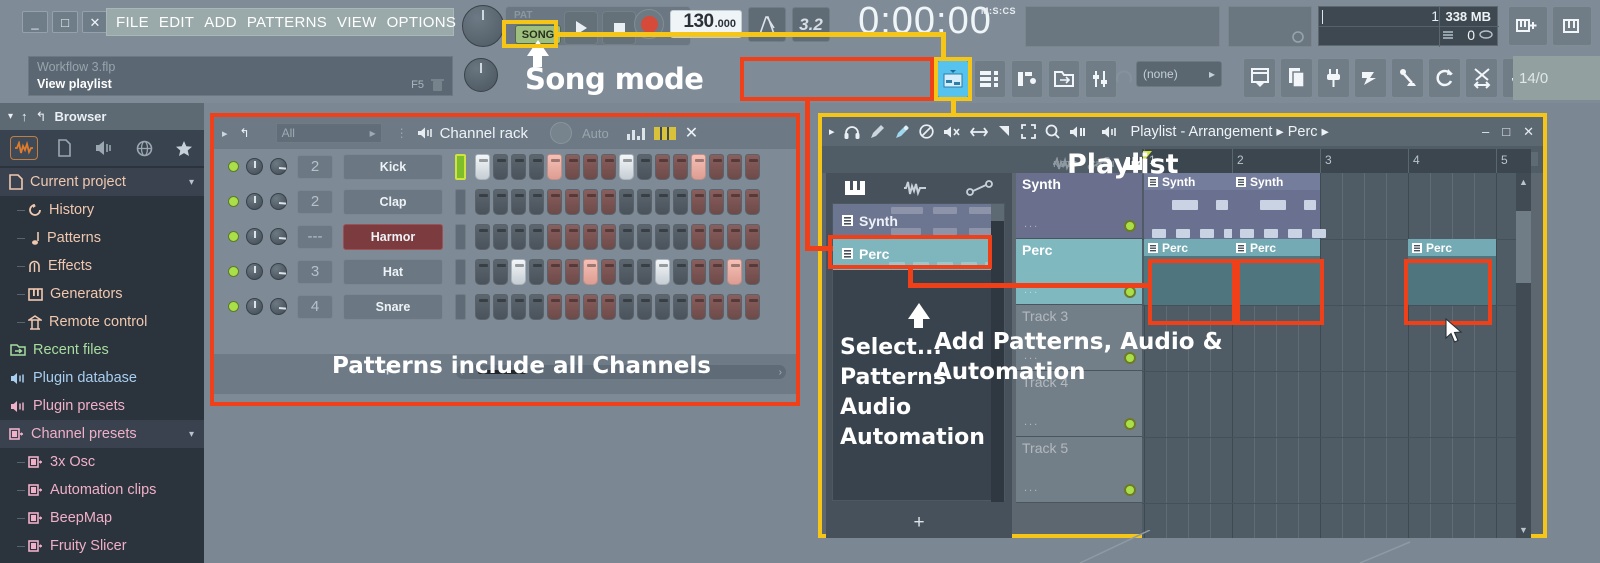 This screenshot has height=563, width=1600. Describe the element at coordinates (538, 34) in the screenshot. I see `song-mode-button: SONG` at that location.